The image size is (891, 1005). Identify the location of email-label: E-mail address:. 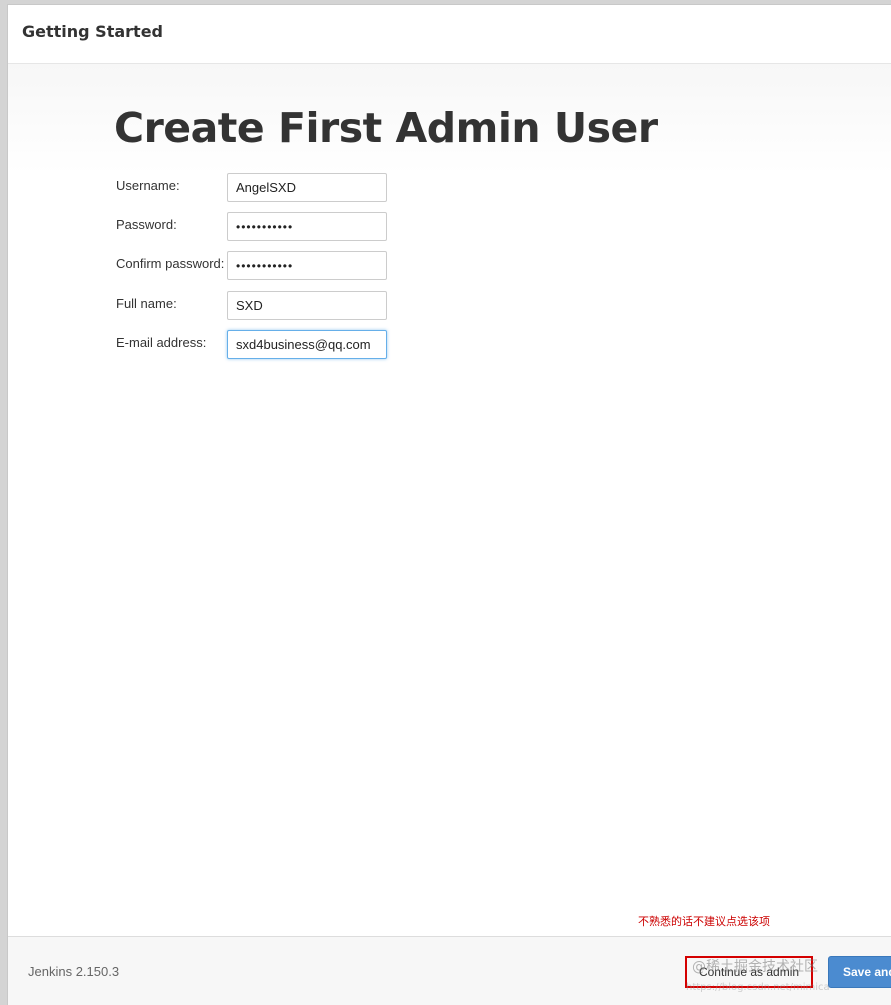
(161, 342).